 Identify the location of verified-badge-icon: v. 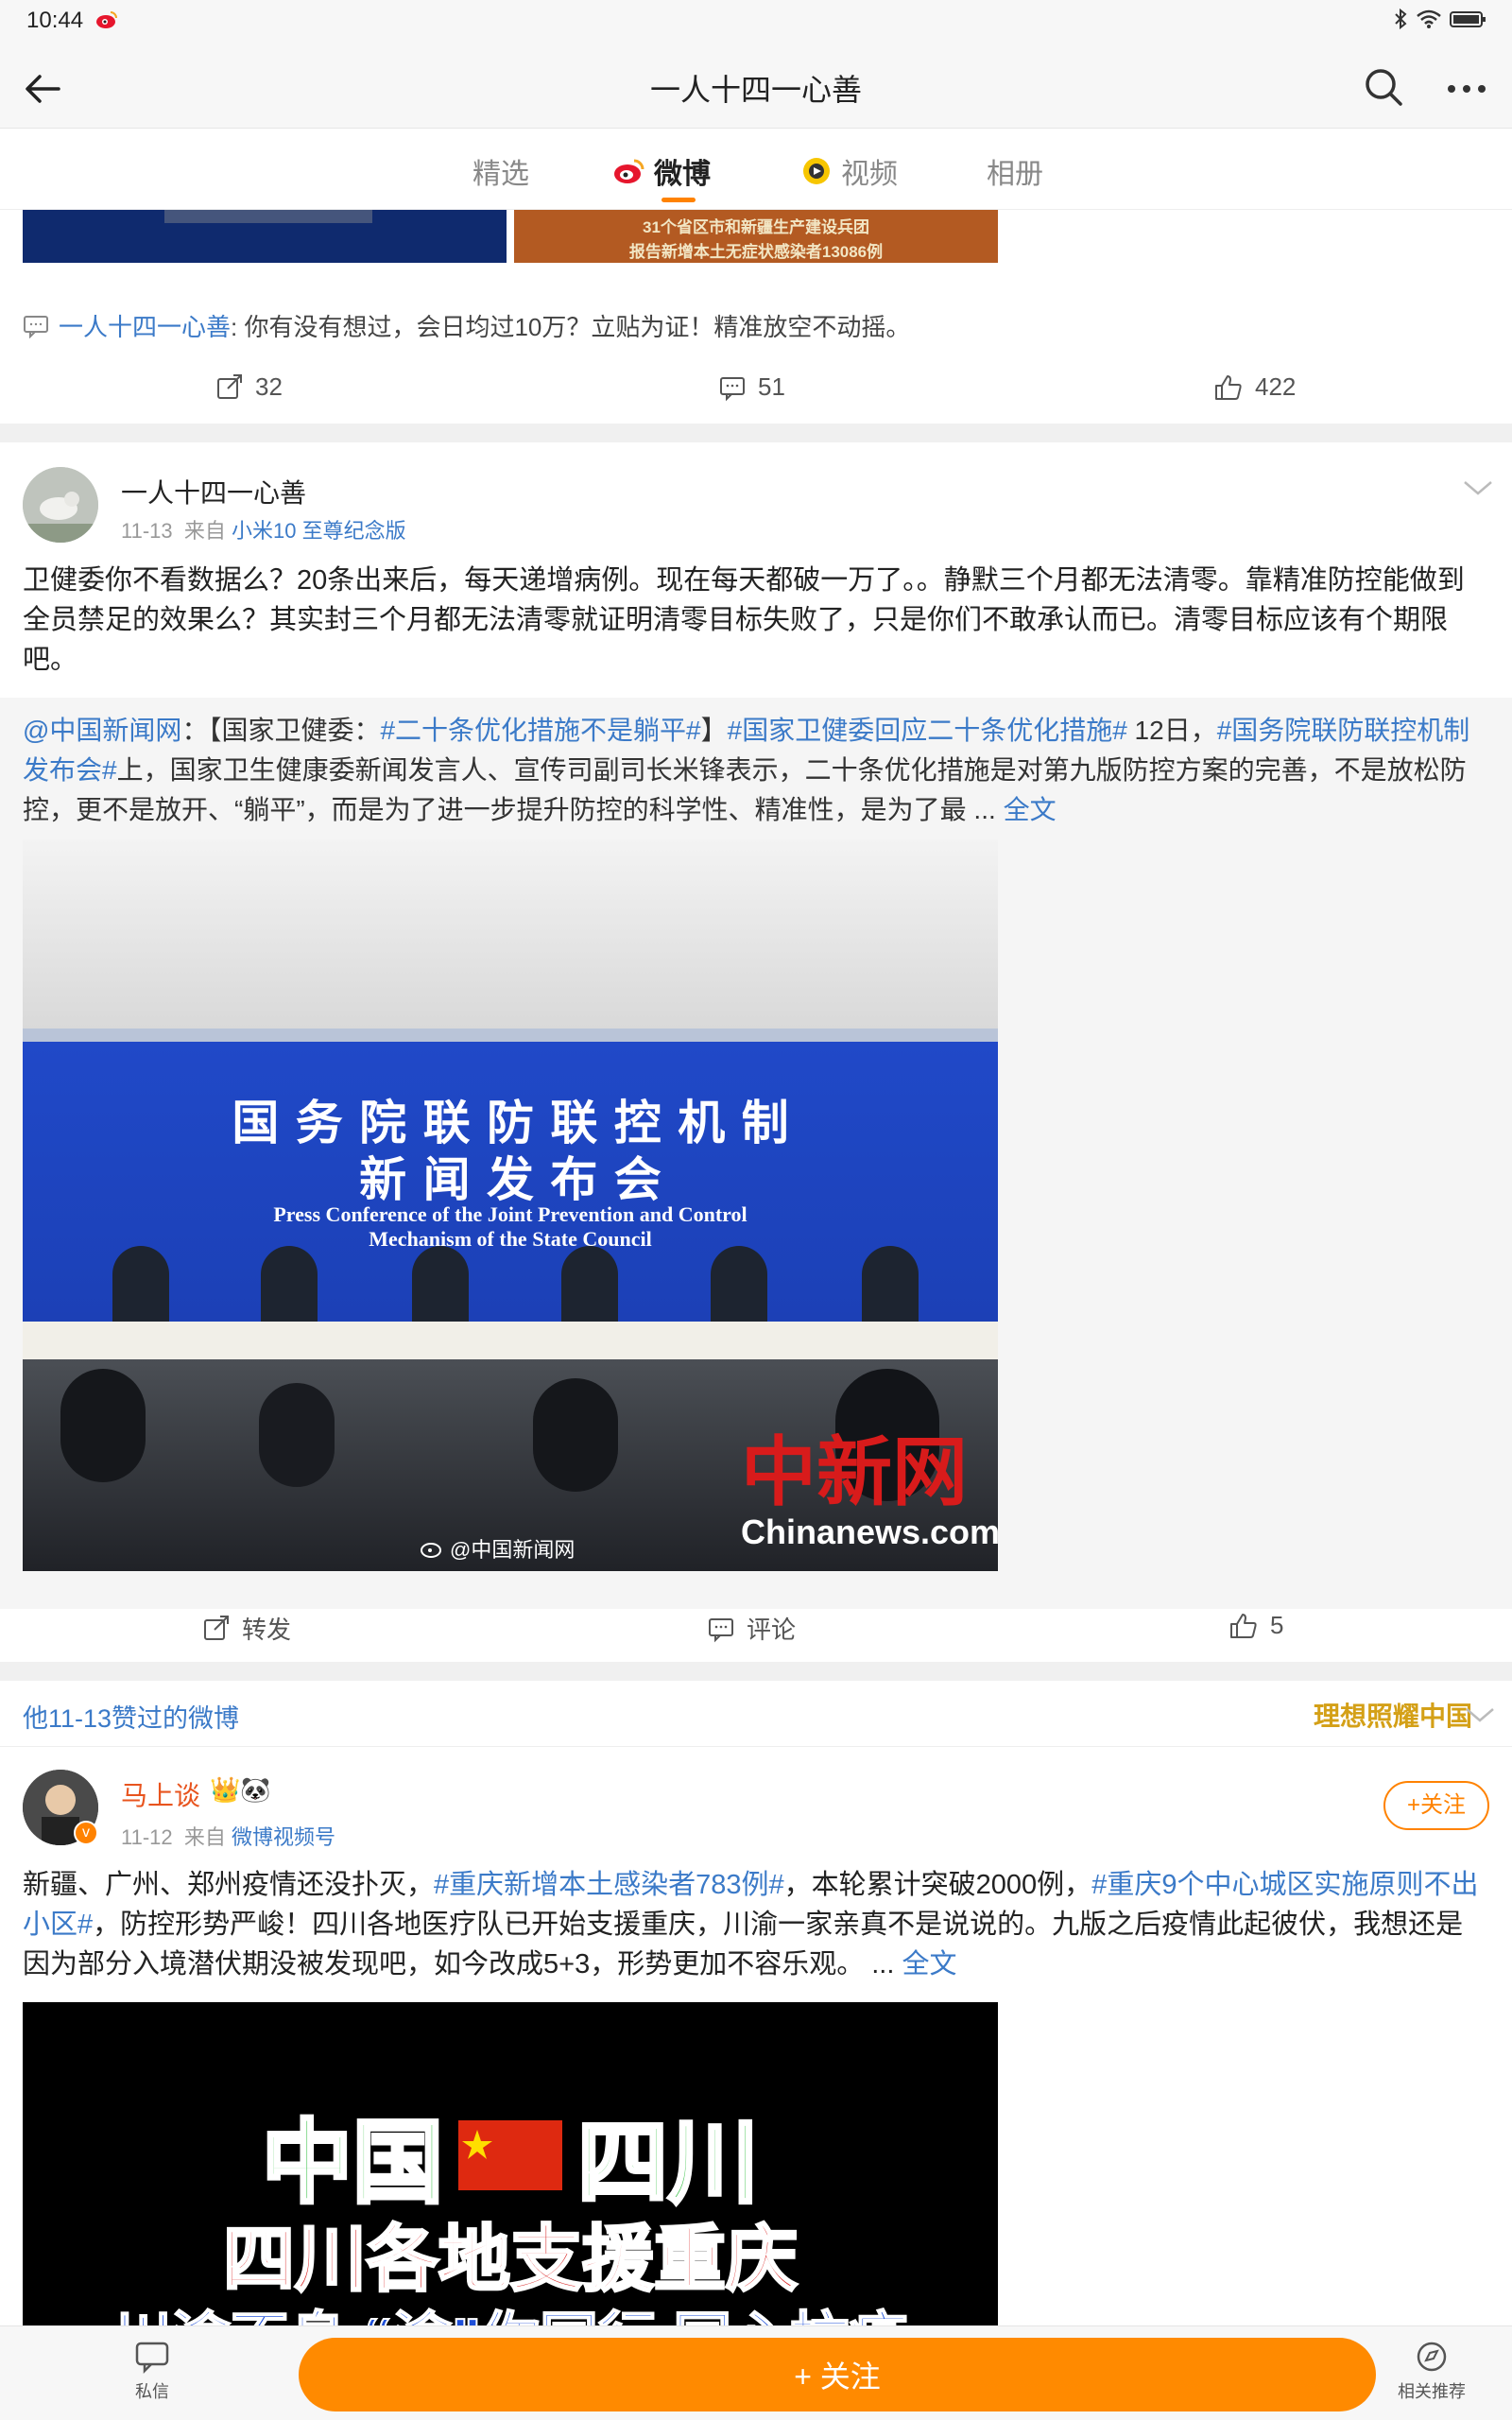
(86, 1833).